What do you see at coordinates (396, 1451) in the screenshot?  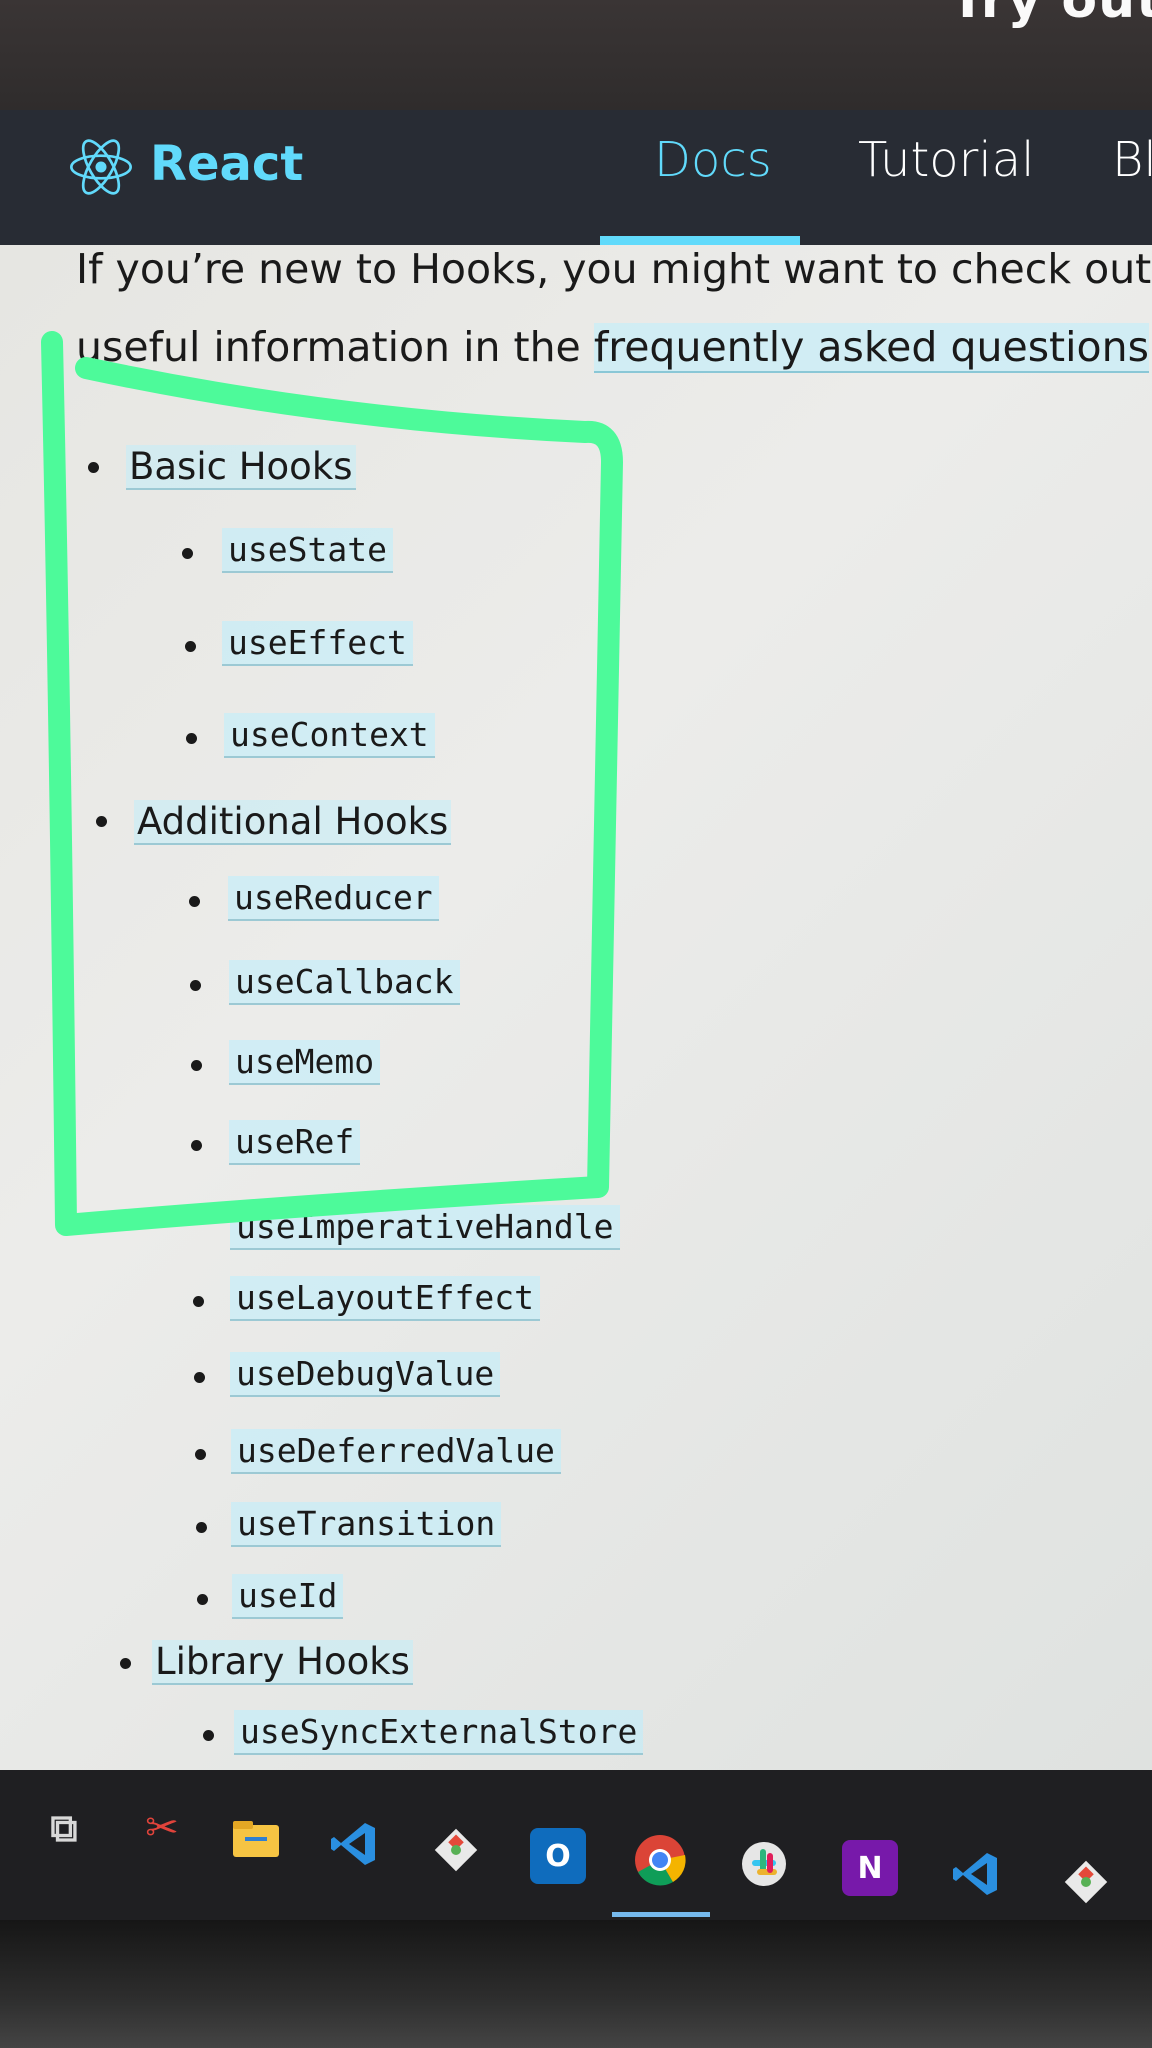 I see `usedeferredvalue-link: useDeferredValue` at bounding box center [396, 1451].